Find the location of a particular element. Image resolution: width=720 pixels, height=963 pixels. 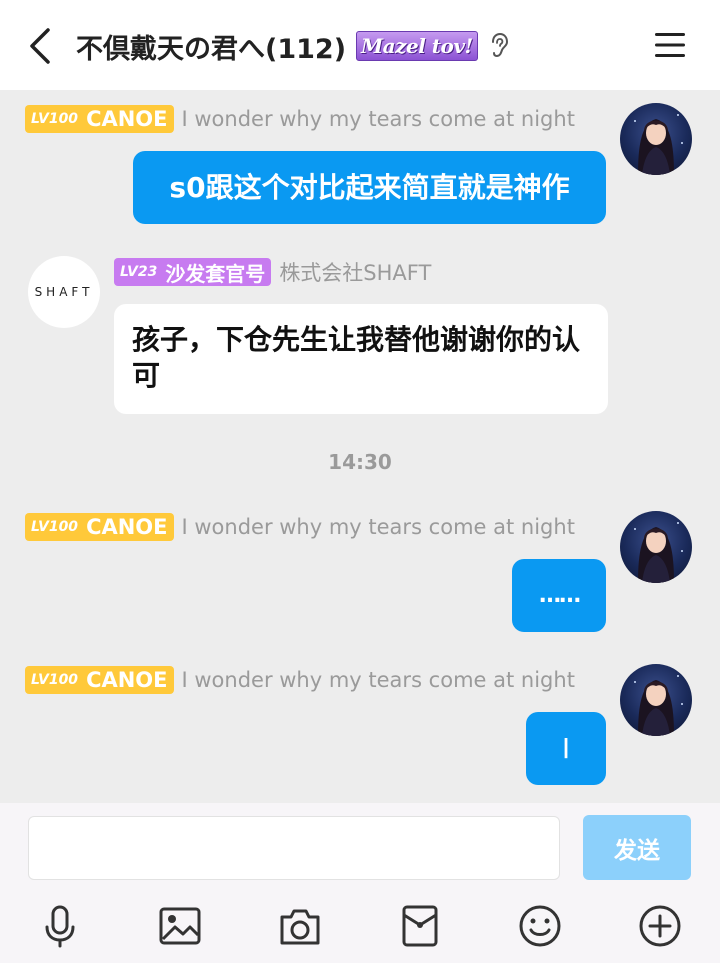

title-group: 不倶戴天の君へ(112) Mazel tov! is located at coordinates (293, 46).